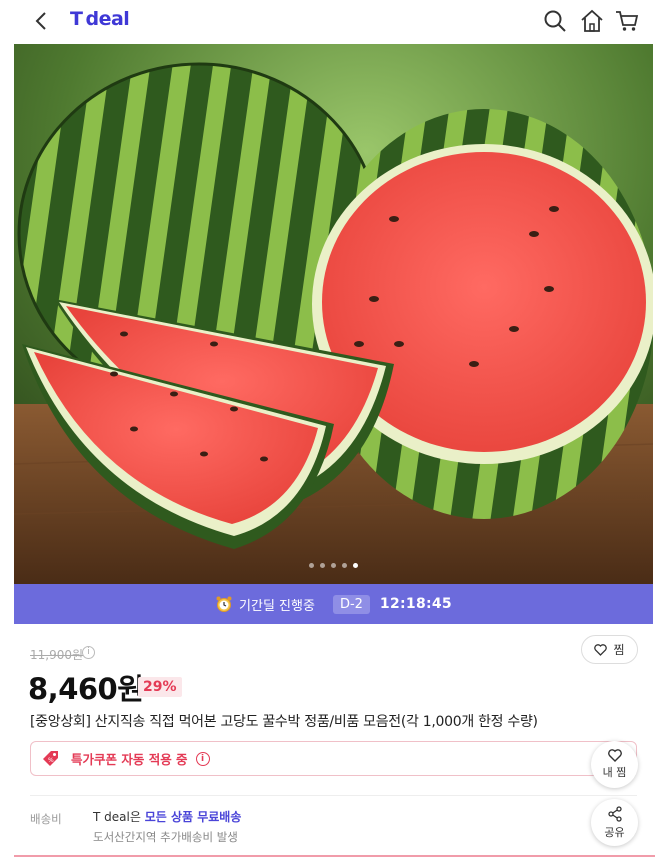 The image size is (655, 857). I want to click on floating-share-button: 공유, so click(614, 822).